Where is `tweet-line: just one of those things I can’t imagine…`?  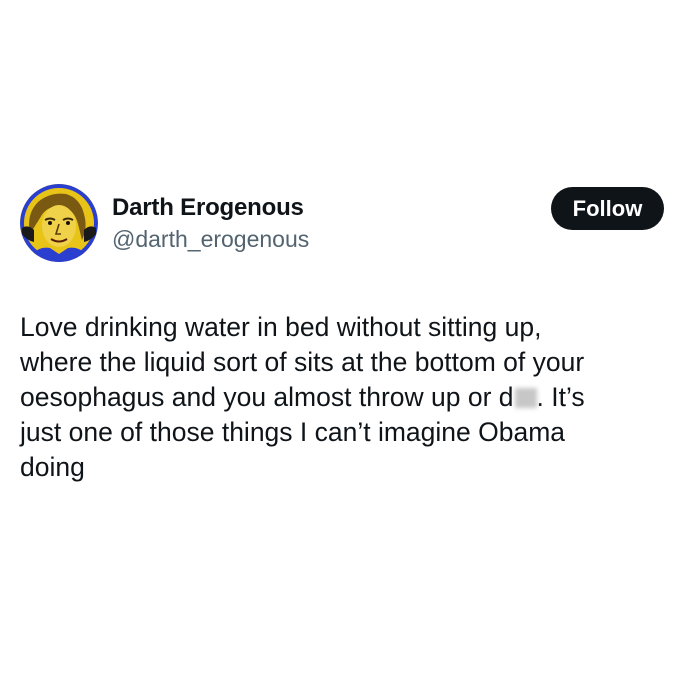
tweet-line: just one of those things I can’t imagine… is located at coordinates (293, 432).